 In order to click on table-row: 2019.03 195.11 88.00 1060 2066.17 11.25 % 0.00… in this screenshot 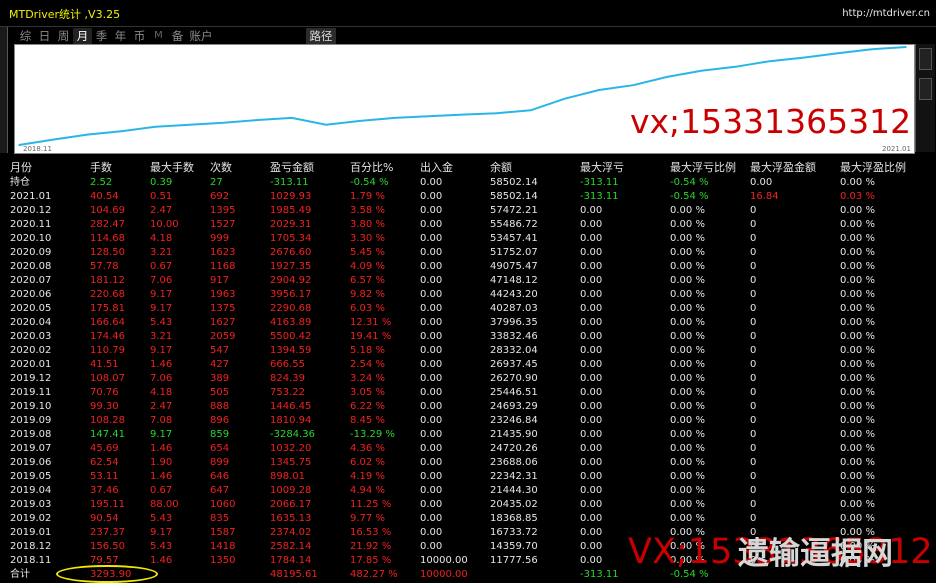, I will do `click(468, 505)`.